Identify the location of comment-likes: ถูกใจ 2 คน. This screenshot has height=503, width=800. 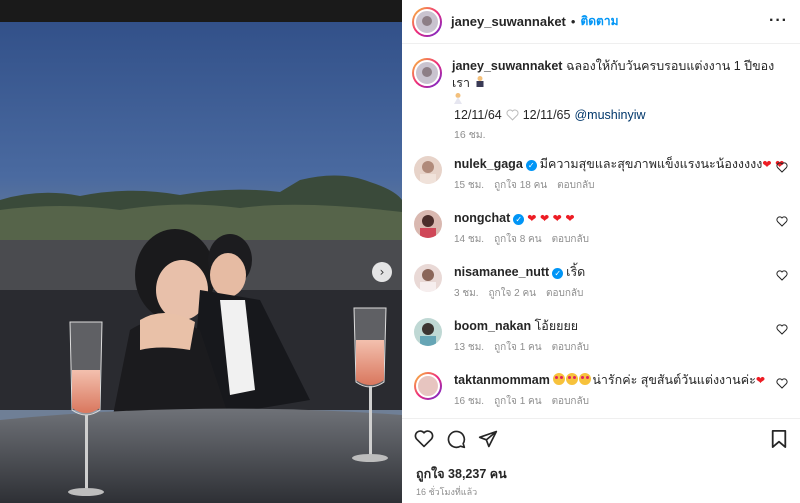
(513, 293).